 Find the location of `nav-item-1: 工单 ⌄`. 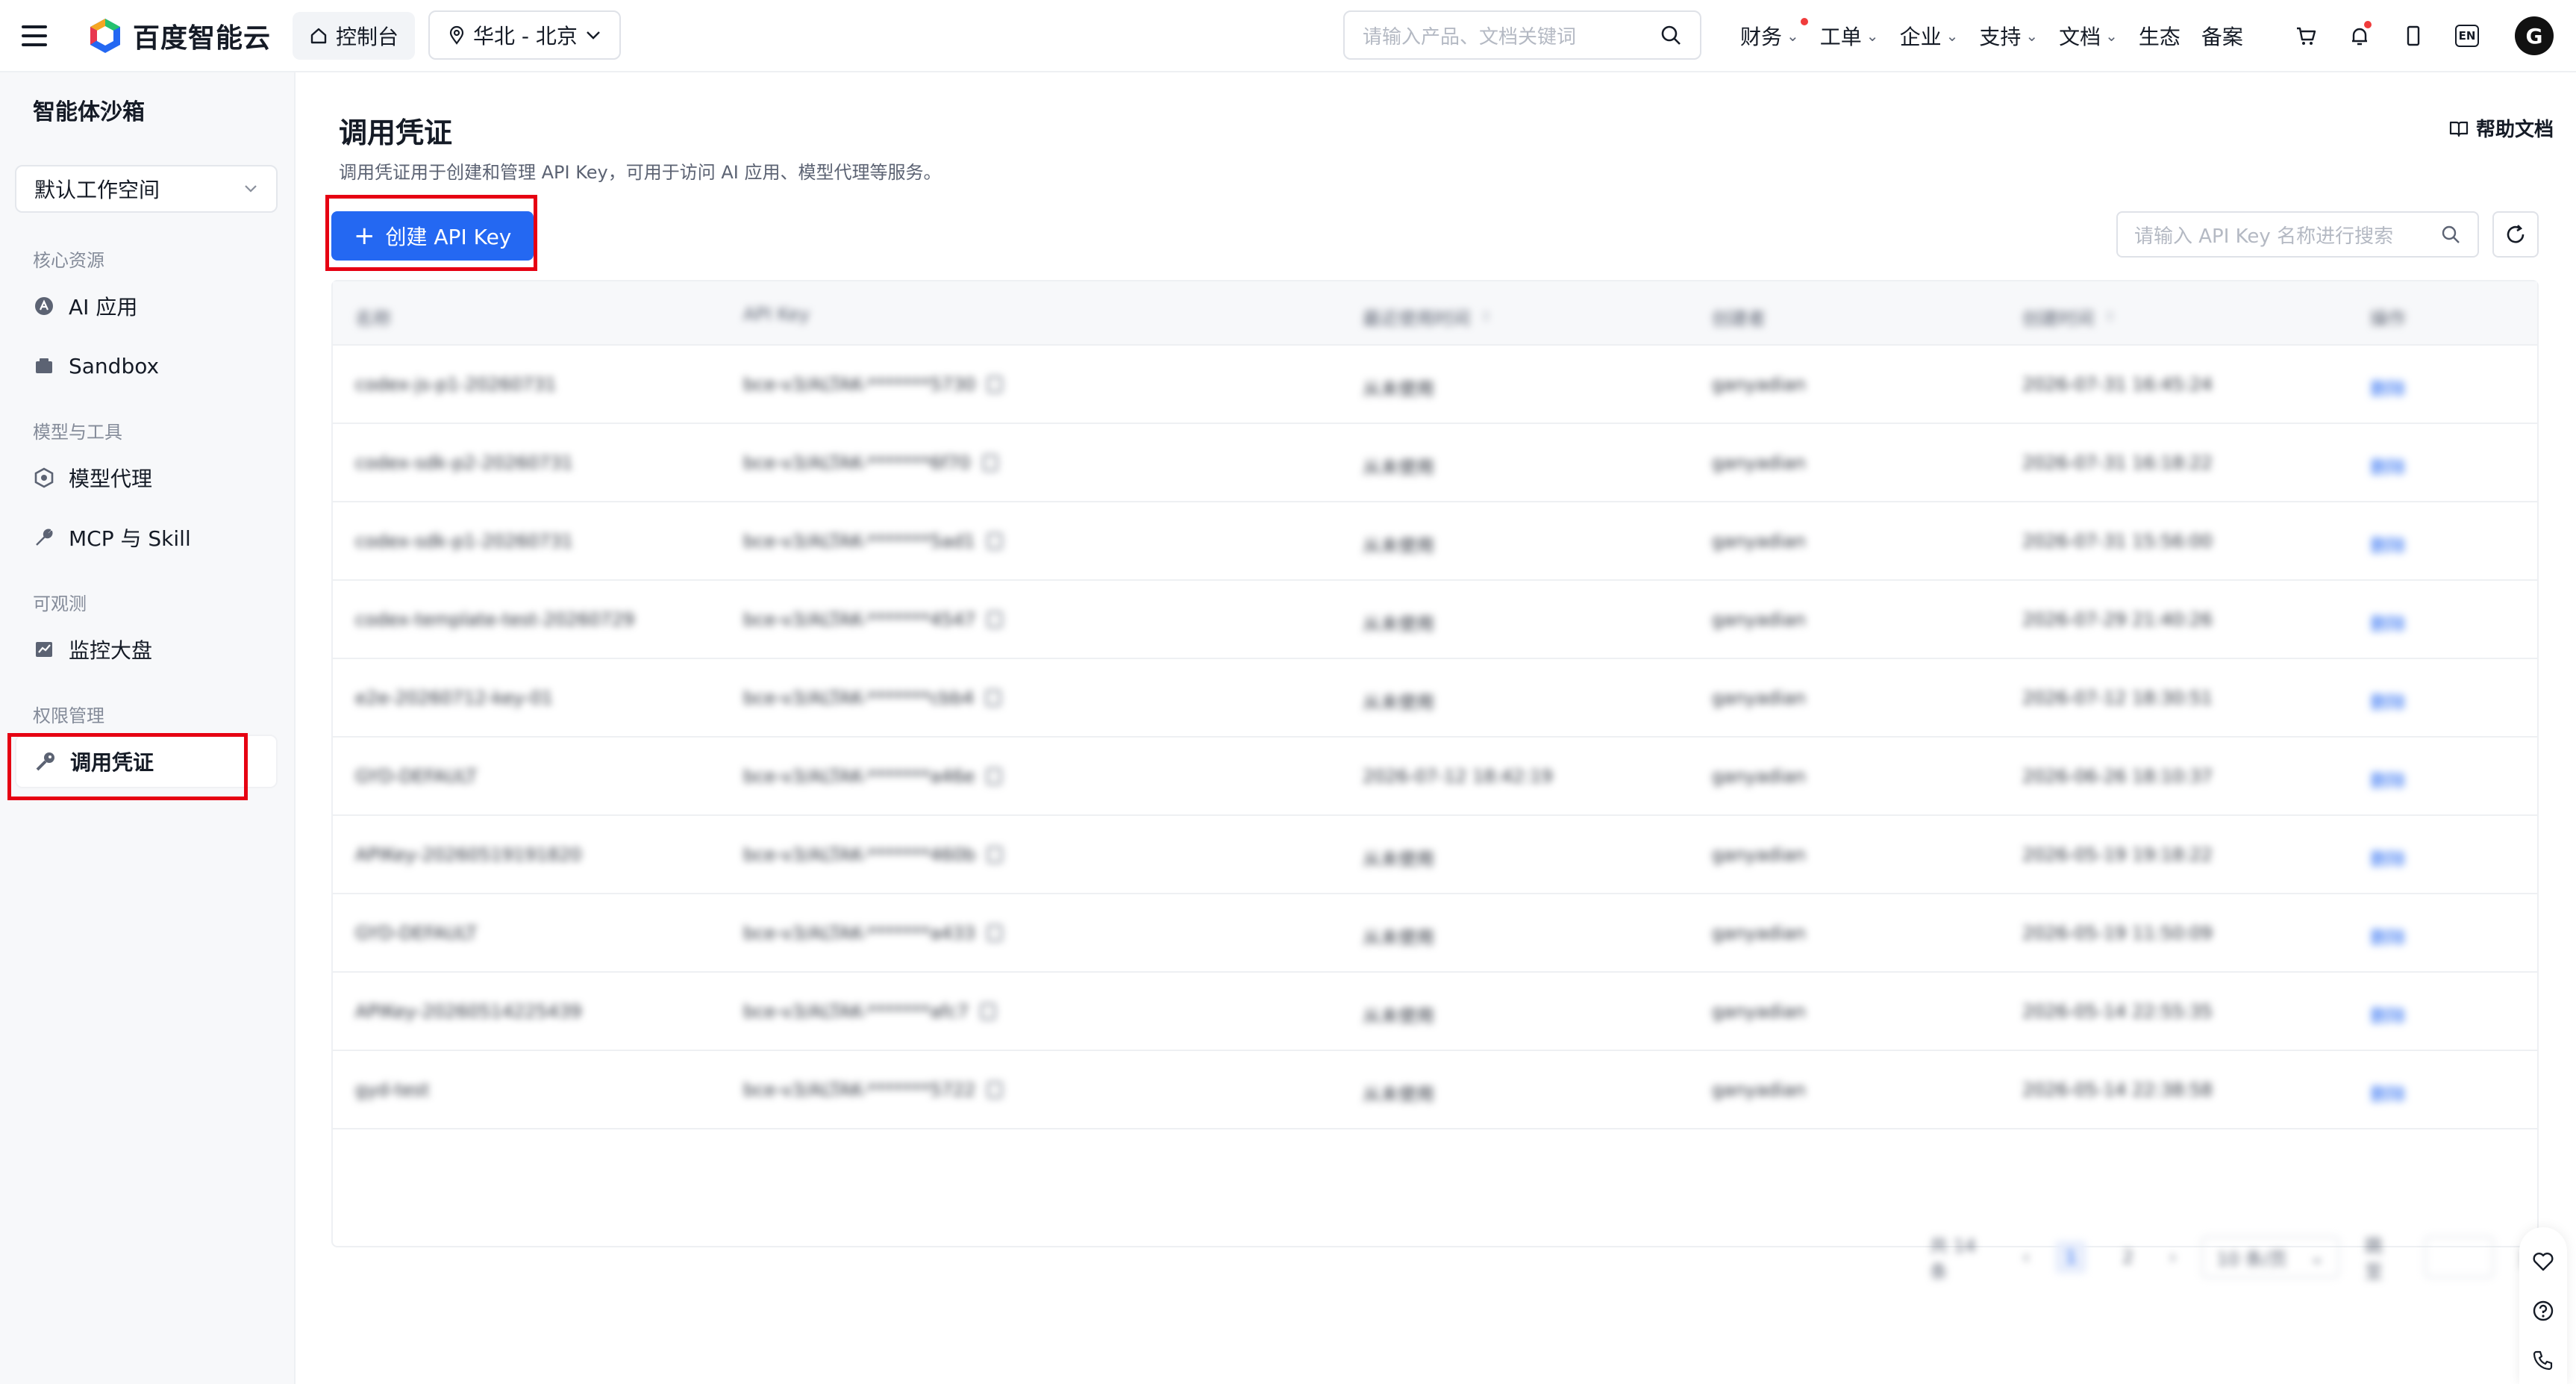

nav-item-1: 工单 ⌄ is located at coordinates (1849, 35).